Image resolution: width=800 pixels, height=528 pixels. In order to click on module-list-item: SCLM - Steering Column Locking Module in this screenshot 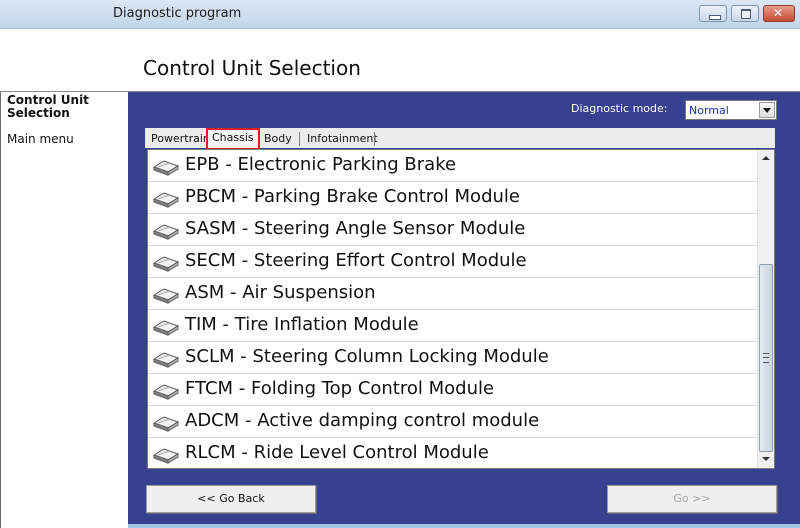, I will do `click(461, 358)`.